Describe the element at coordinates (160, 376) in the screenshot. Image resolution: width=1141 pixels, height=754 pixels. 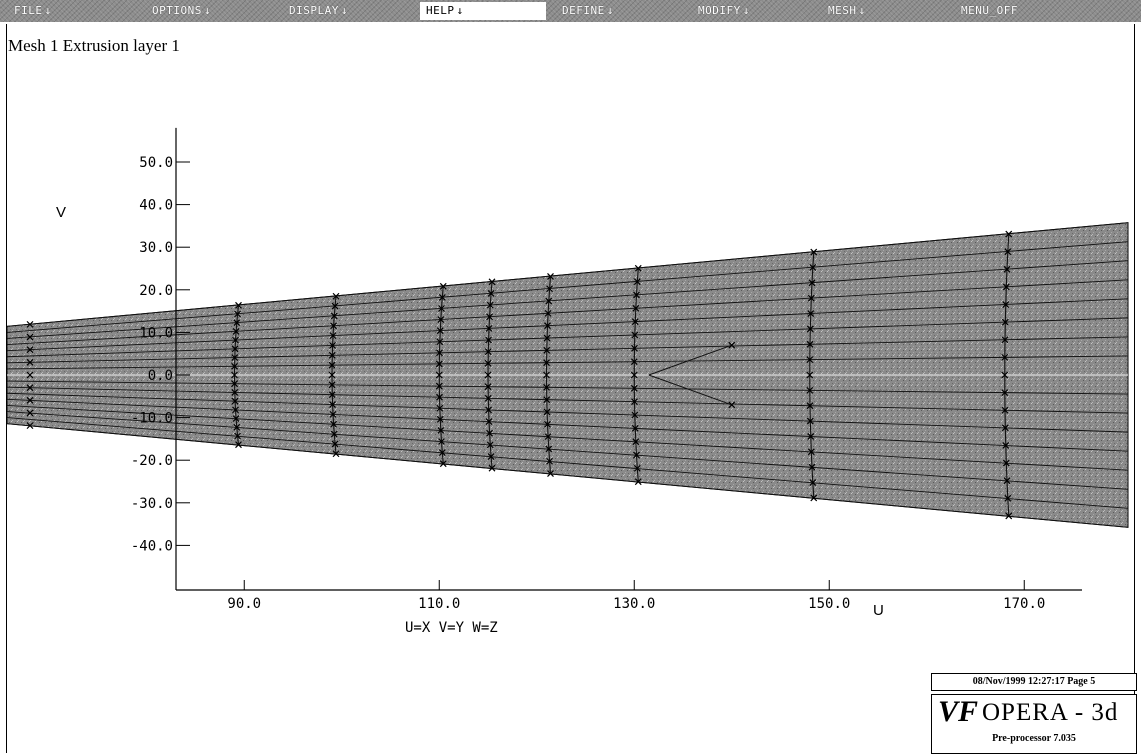
I see `y-tick-label: 0.0` at that location.